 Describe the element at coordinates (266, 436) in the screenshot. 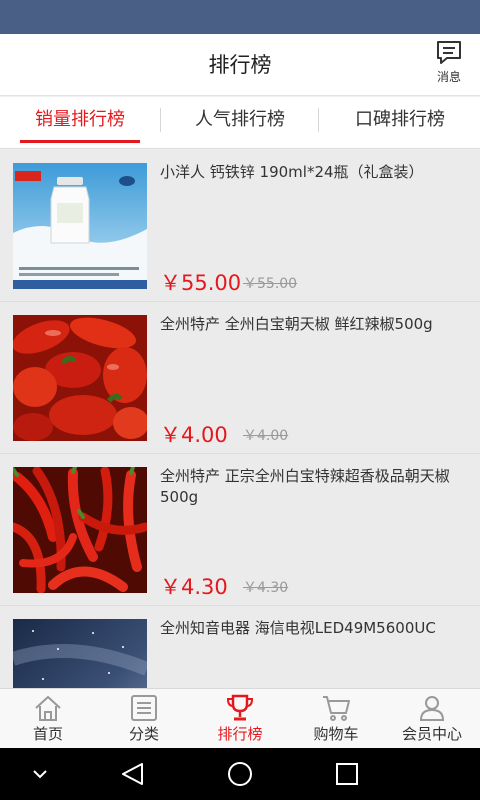

I see `product-original-price: ￥4.00` at that location.